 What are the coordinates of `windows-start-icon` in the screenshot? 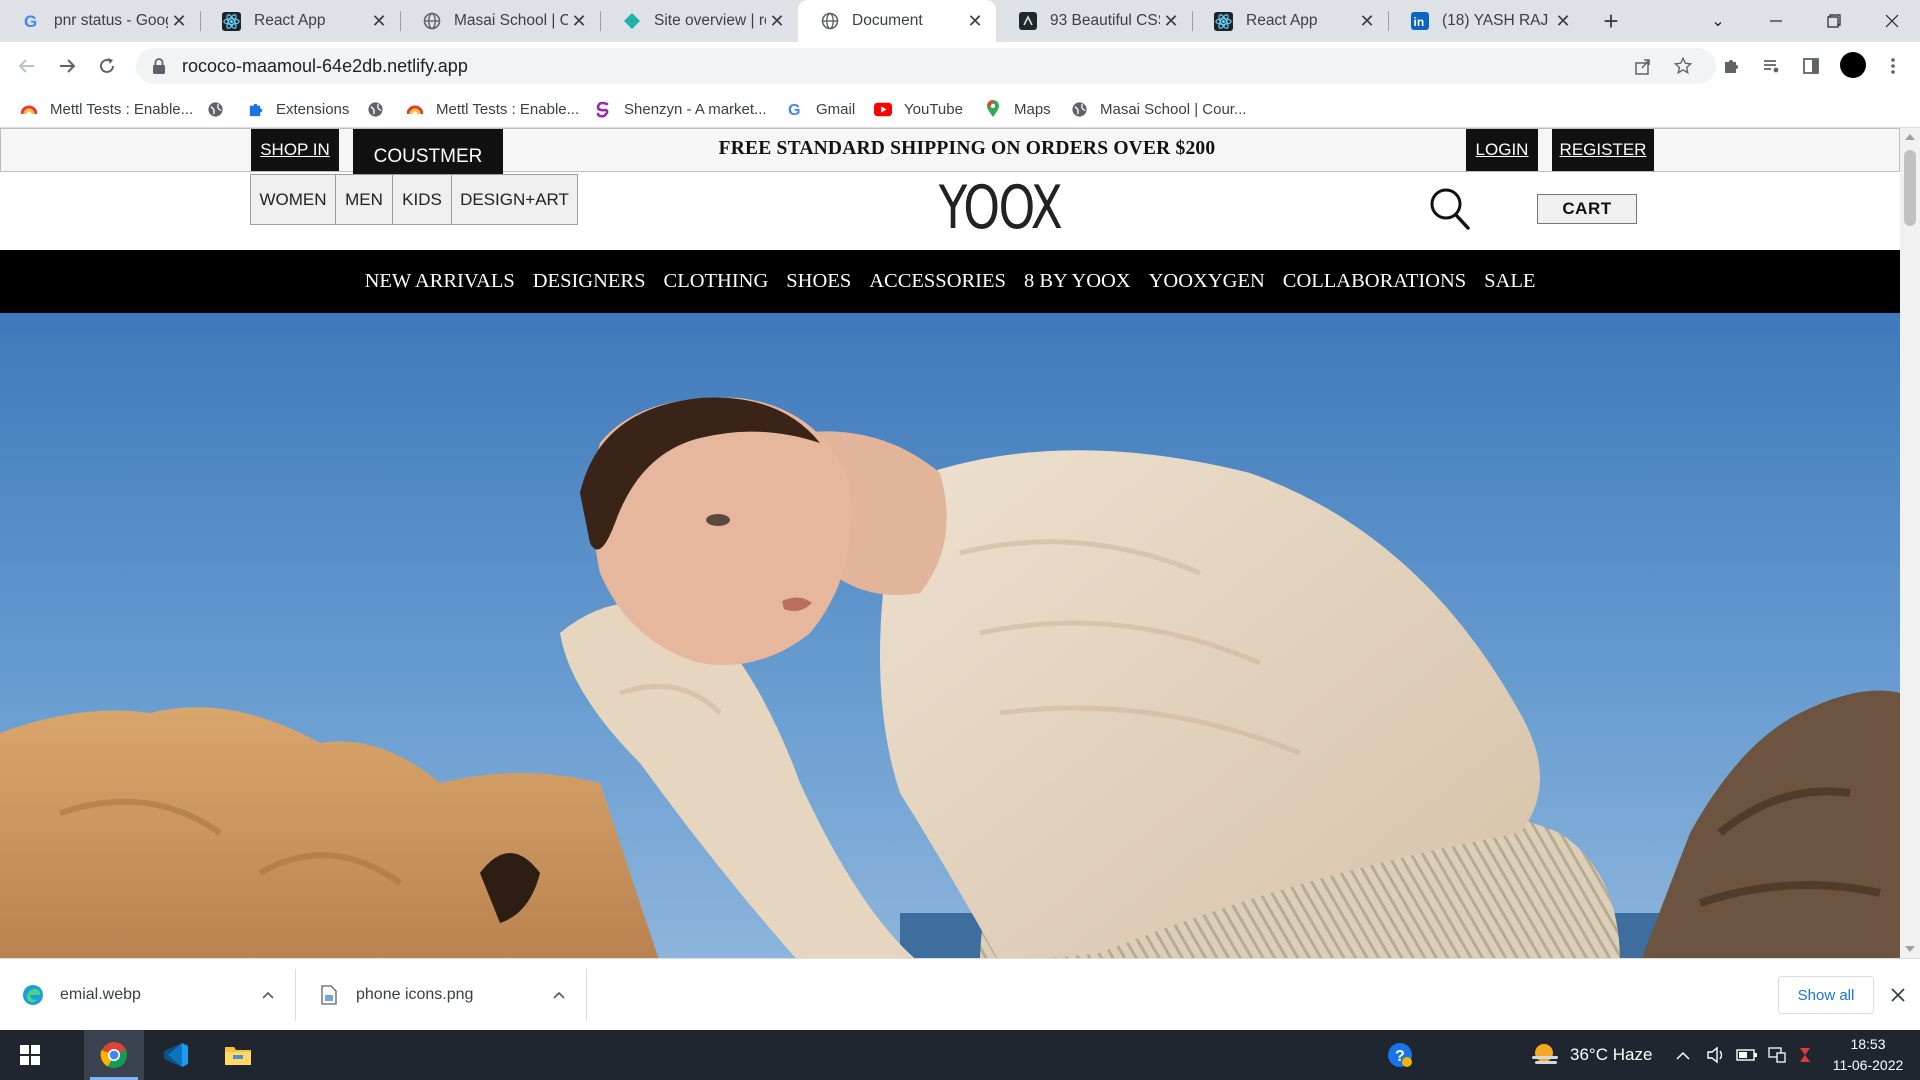 It's located at (30, 1055).